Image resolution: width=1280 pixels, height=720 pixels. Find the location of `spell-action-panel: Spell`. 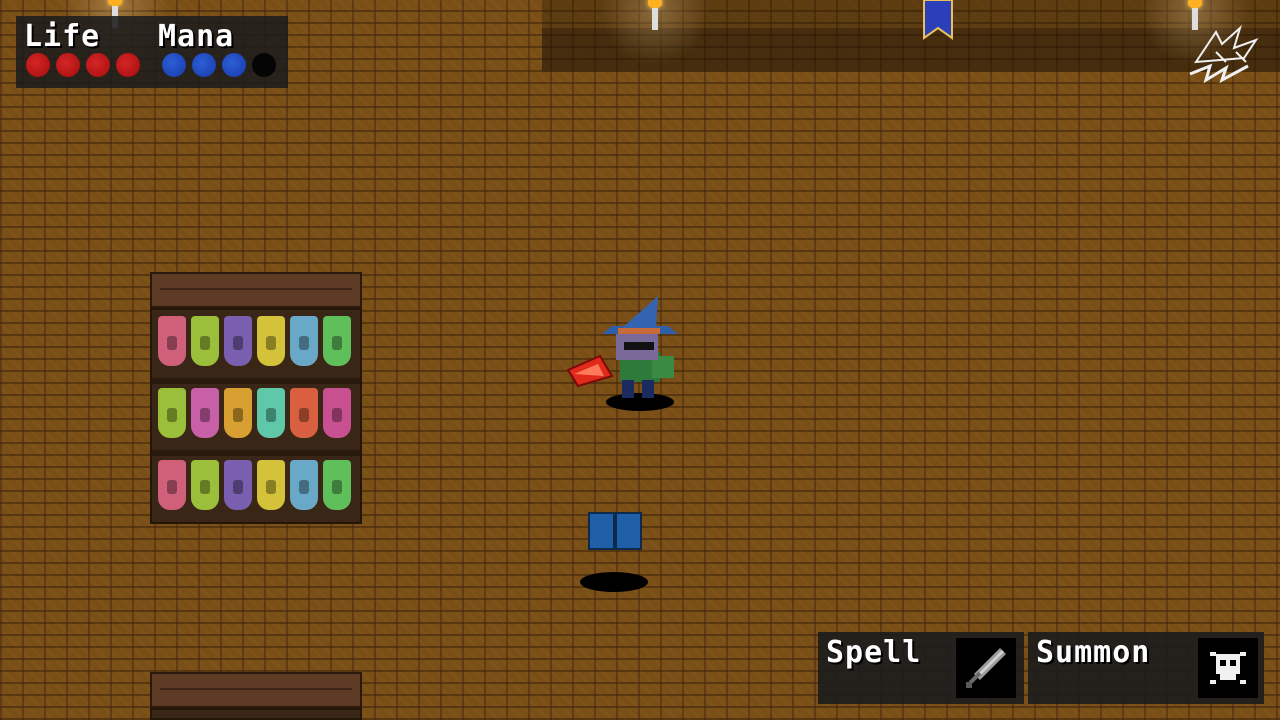

spell-action-panel: Spell is located at coordinates (921, 668).